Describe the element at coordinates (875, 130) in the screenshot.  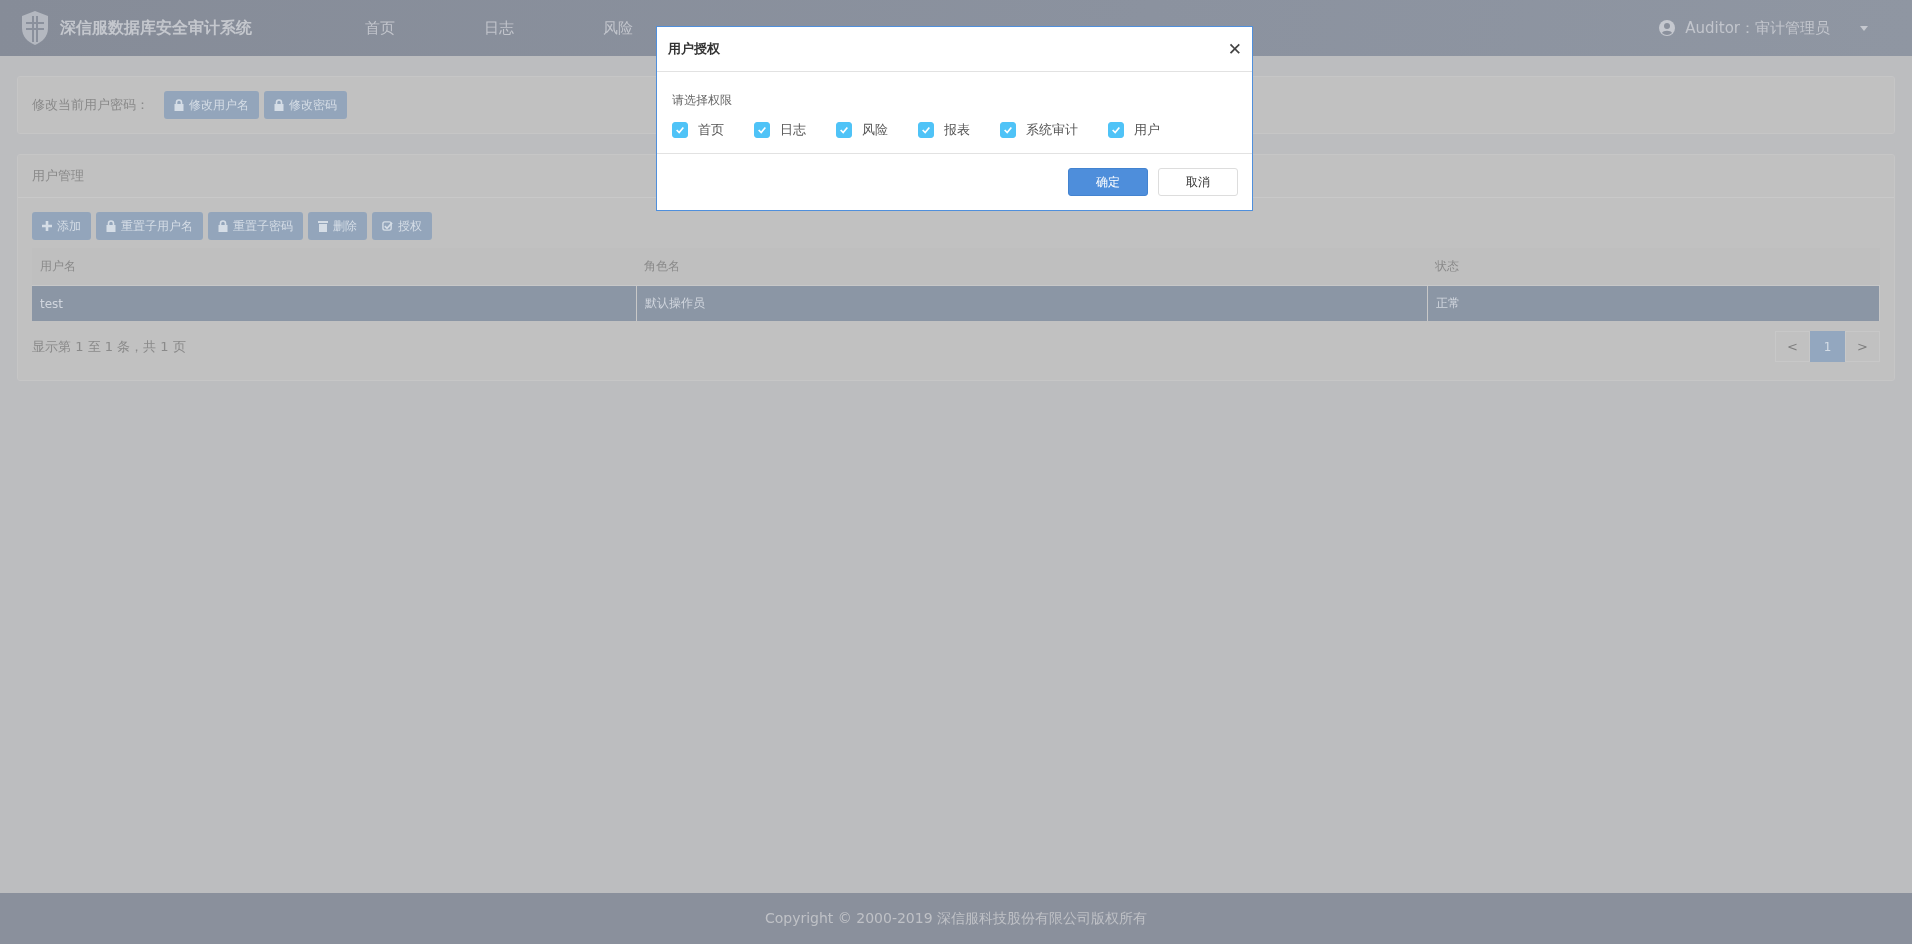
I see `checkbox-label: 风险` at that location.